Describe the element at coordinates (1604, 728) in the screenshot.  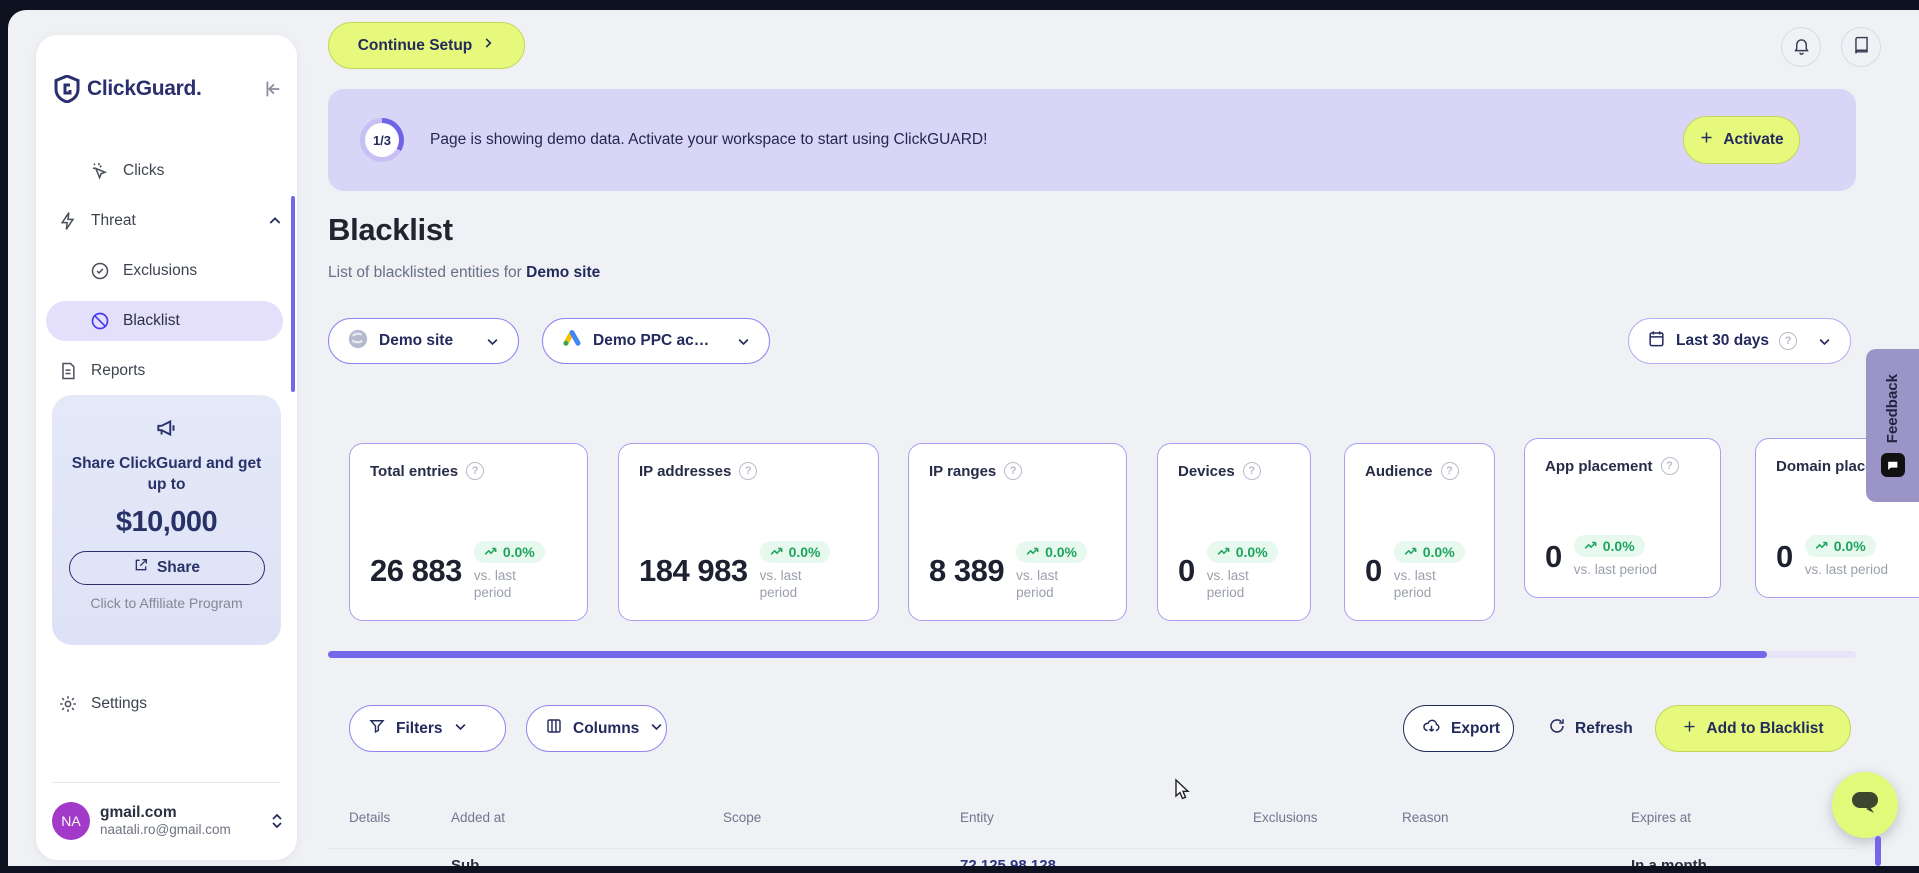
I see `refresh-label: Refresh` at that location.